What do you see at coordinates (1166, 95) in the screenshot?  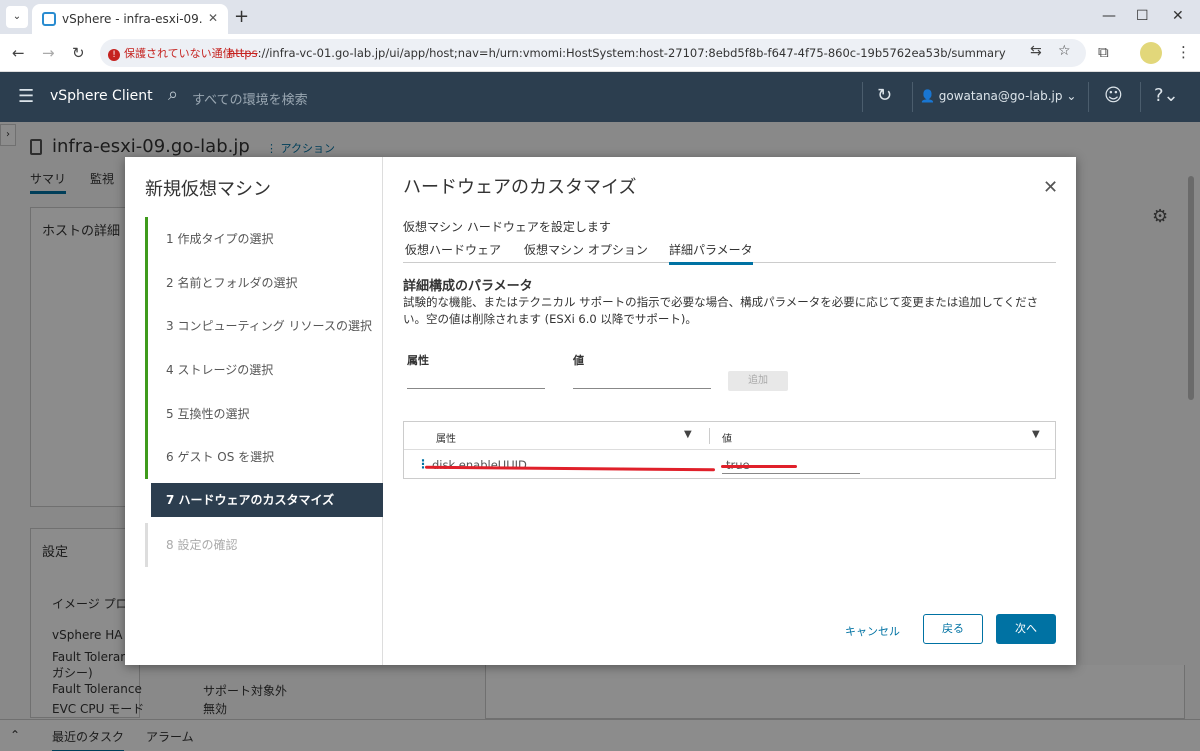 I see `help-icon: ?⌄` at bounding box center [1166, 95].